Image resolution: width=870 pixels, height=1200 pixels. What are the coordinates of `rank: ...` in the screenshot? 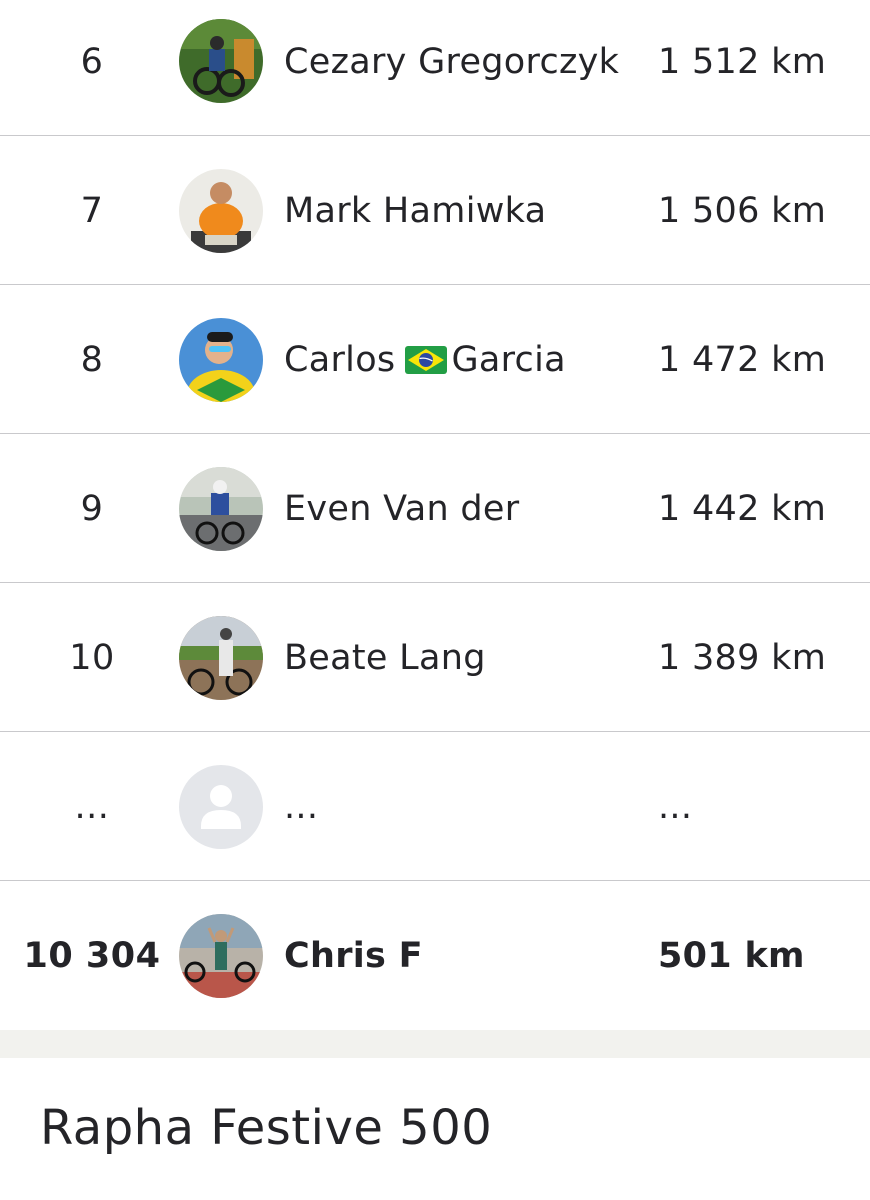 It's located at (92, 806).